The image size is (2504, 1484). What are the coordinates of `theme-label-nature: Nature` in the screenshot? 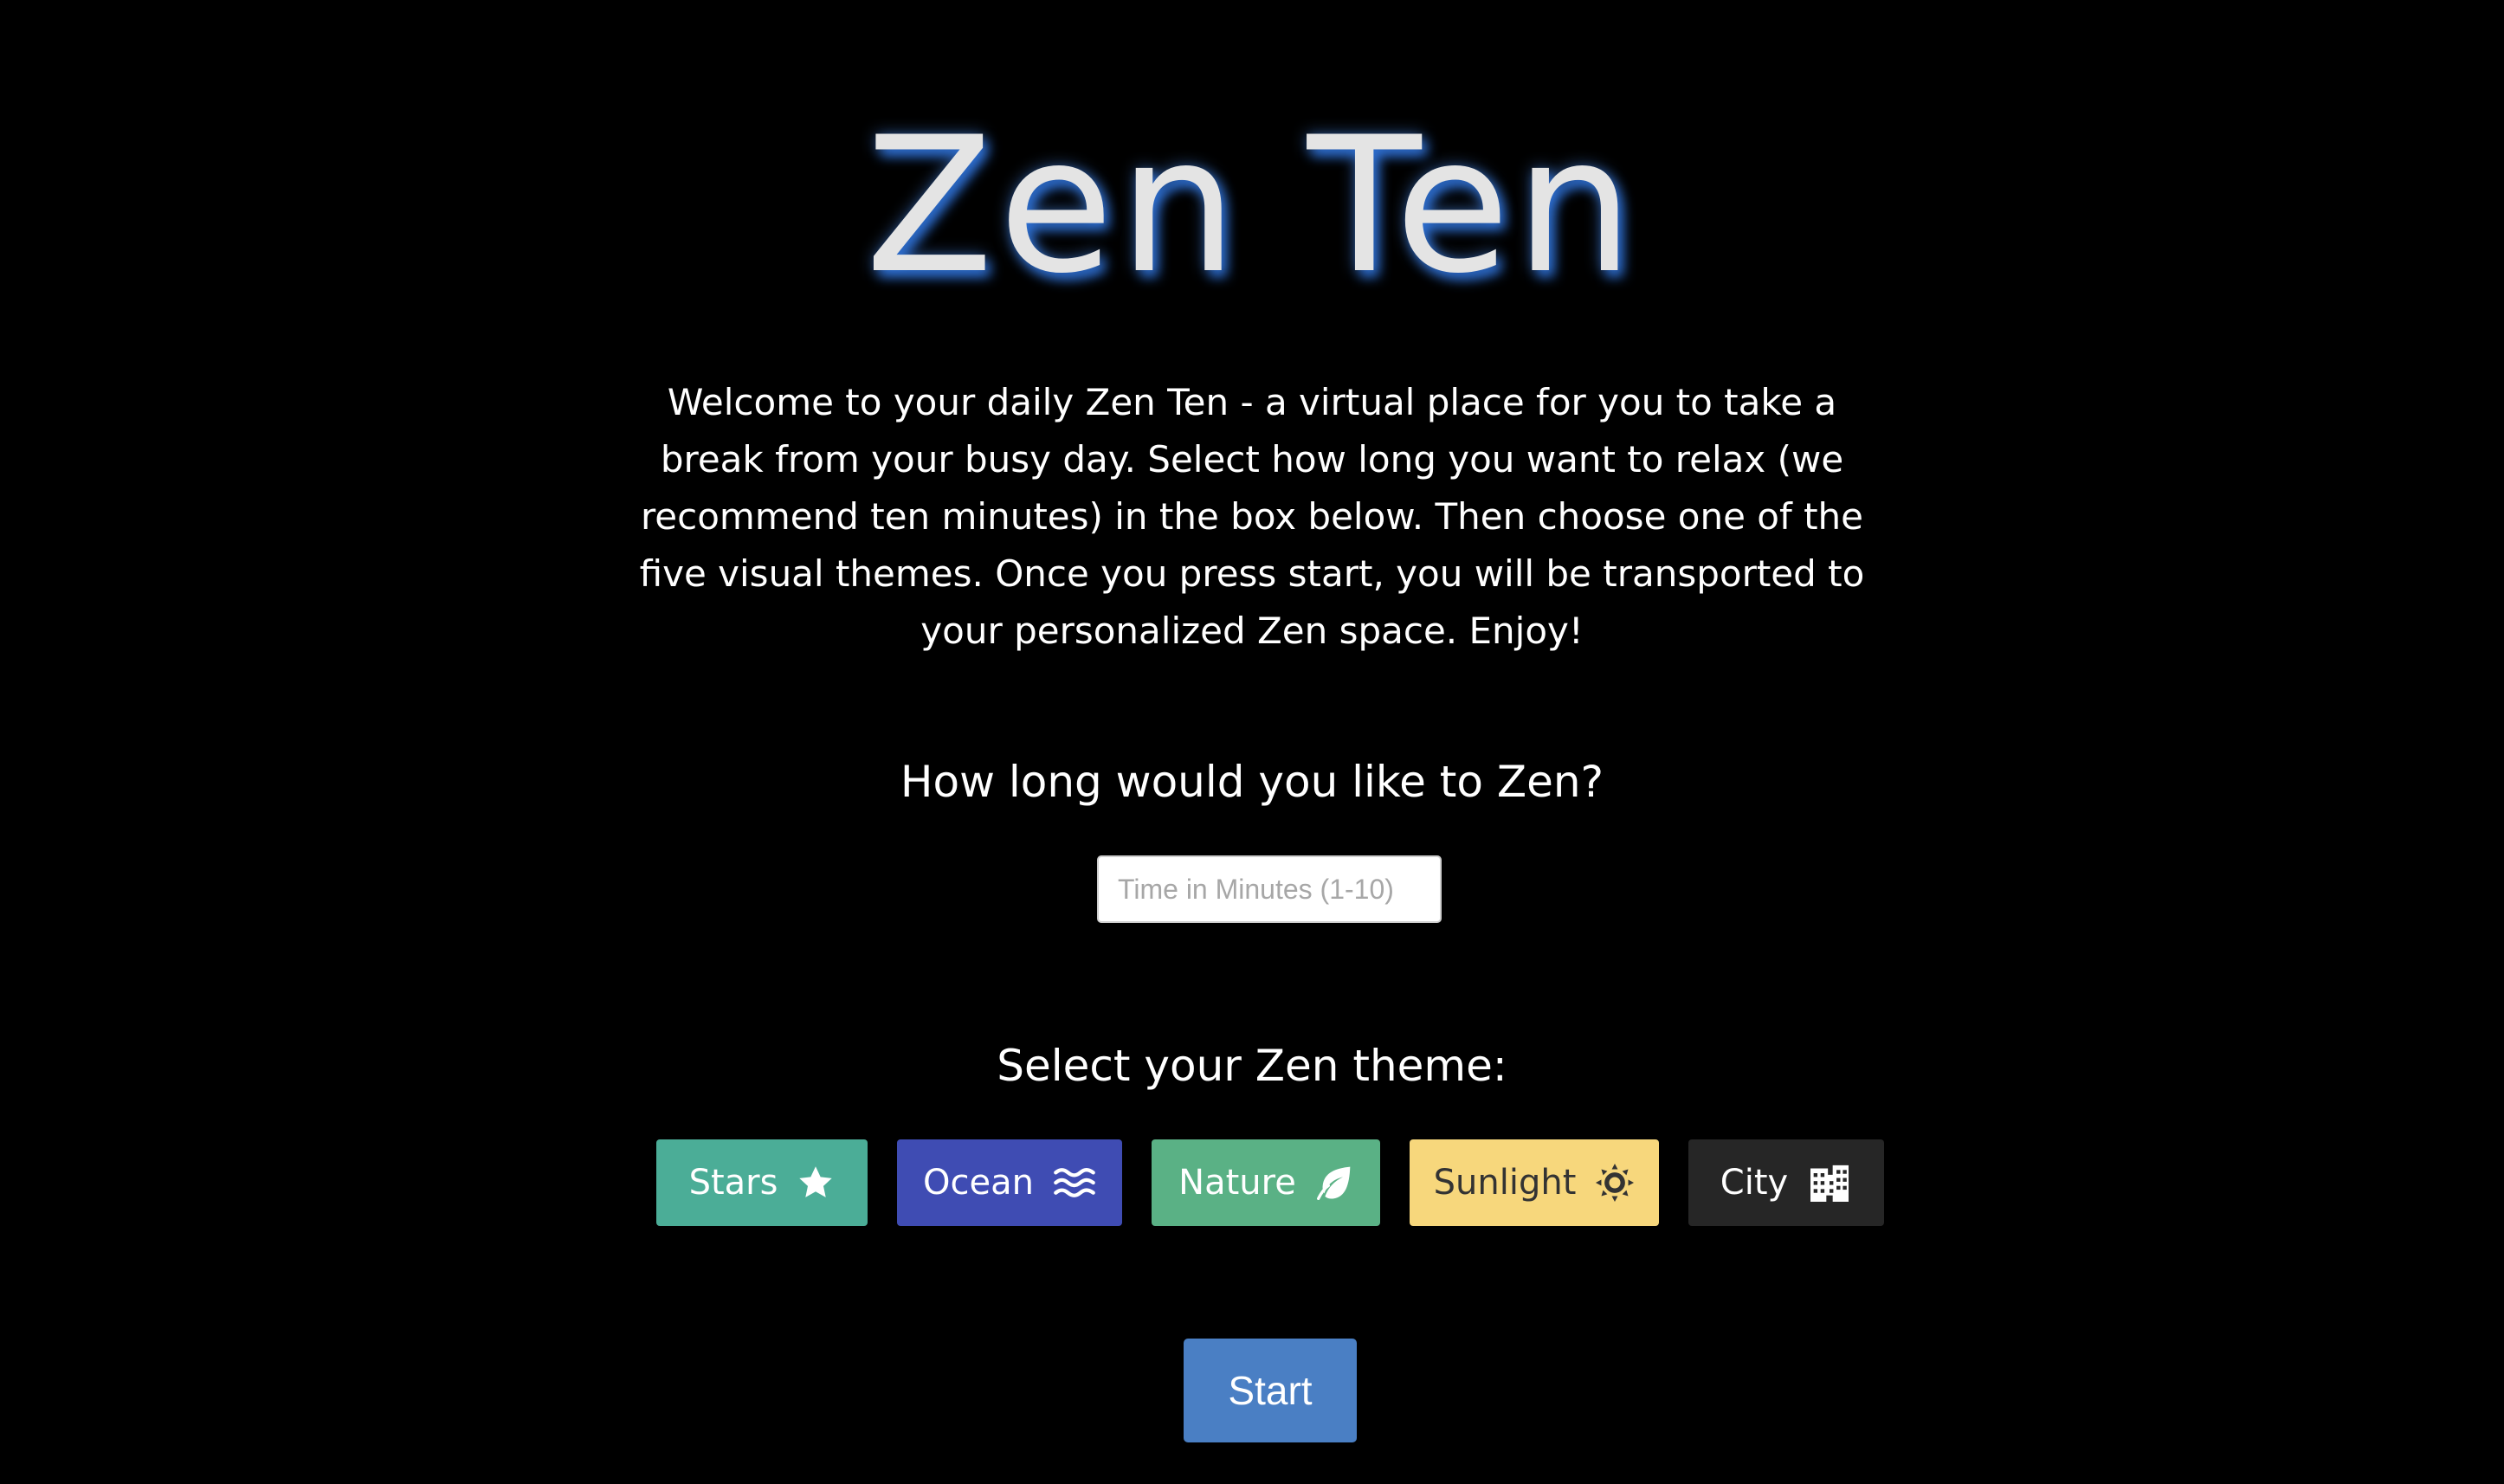 It's located at (1237, 1183).